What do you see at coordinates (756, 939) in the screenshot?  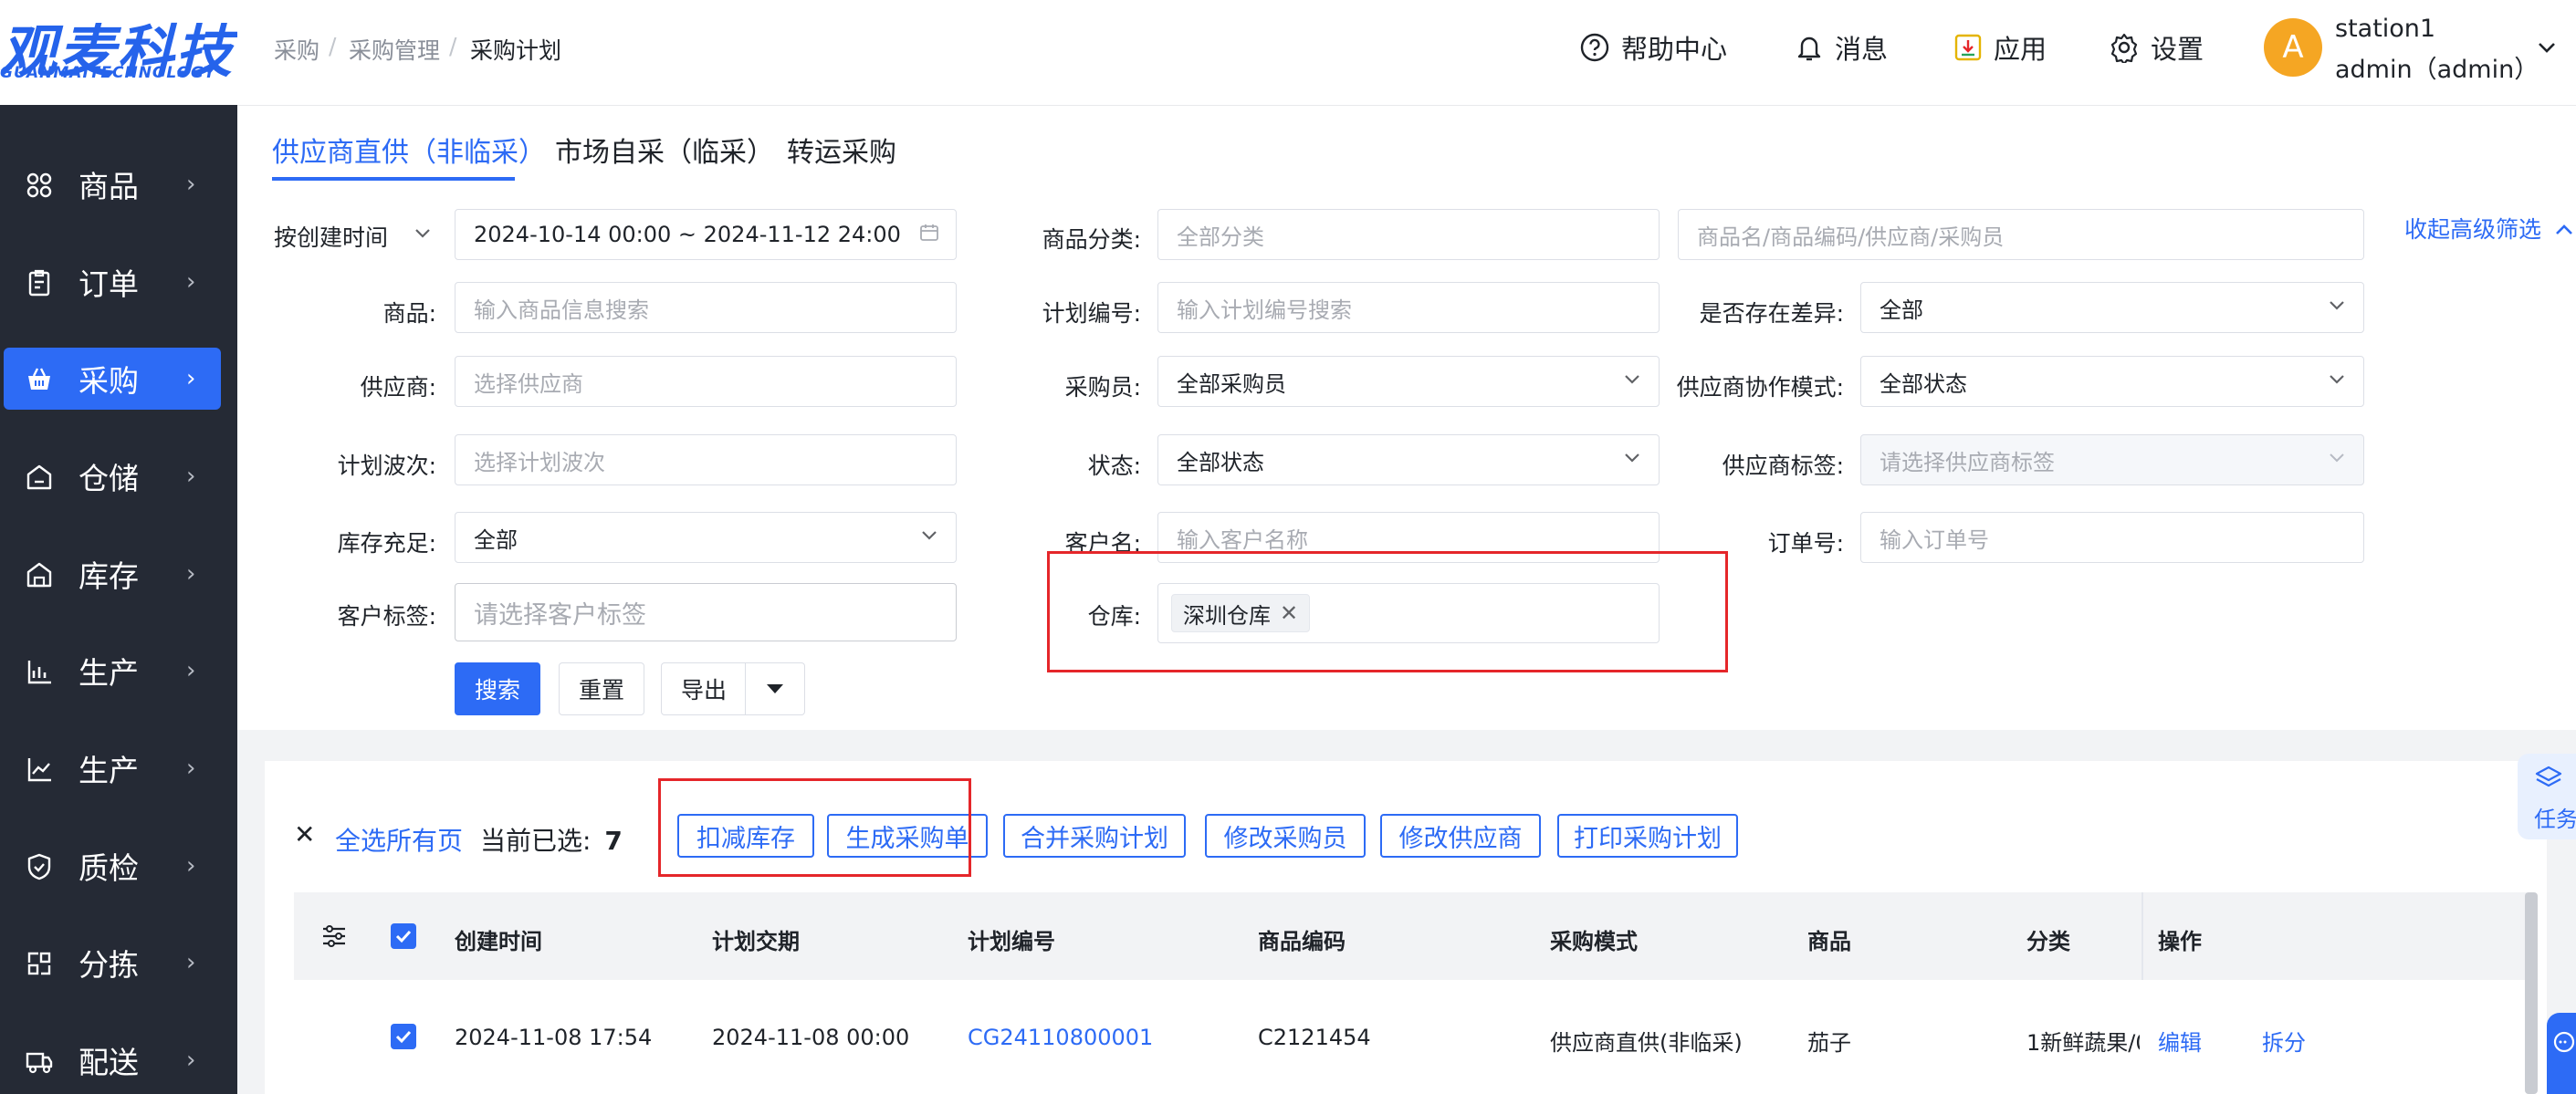 I see `column-header: 计划交期` at bounding box center [756, 939].